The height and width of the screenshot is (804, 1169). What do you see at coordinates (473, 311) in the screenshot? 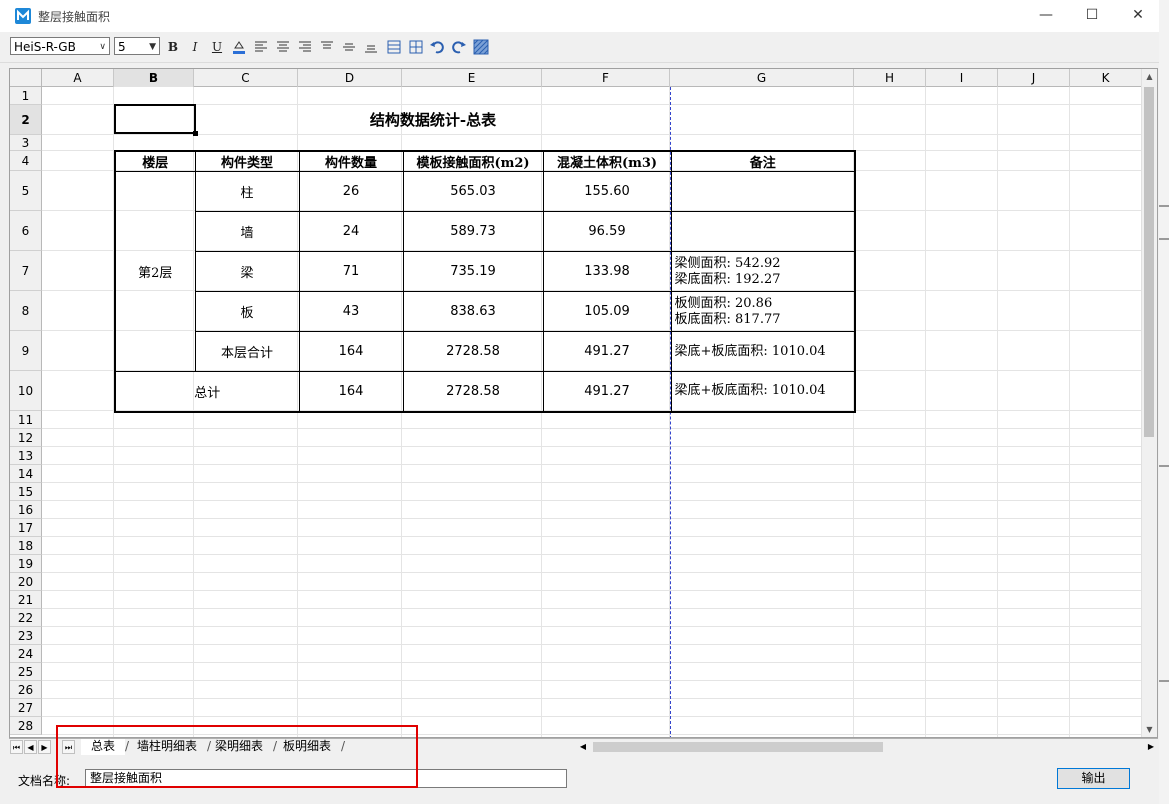
I see `area-cell: 838.63` at bounding box center [473, 311].